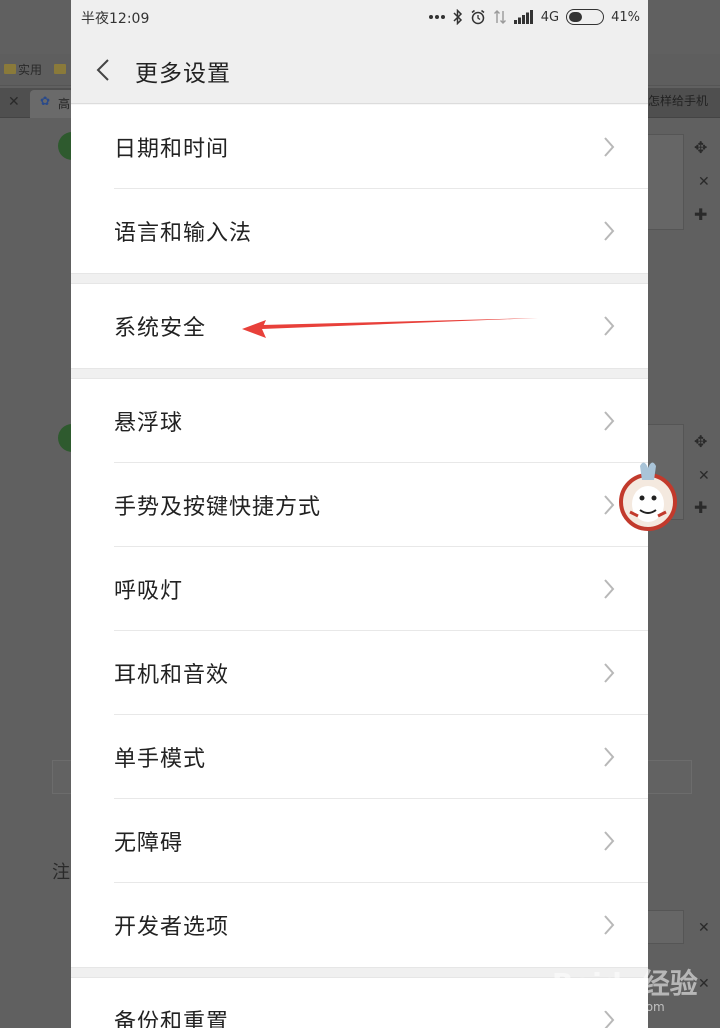  I want to click on settings-item-label: 开发者选项, so click(172, 927).